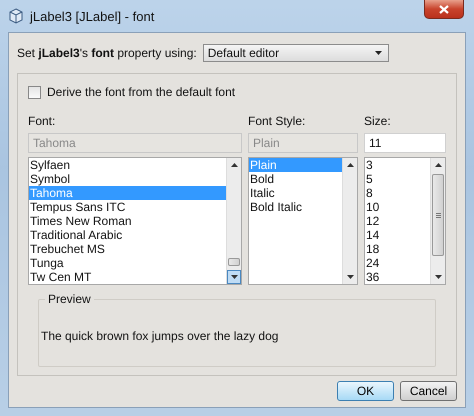  What do you see at coordinates (42, 122) in the screenshot?
I see `field-label: Font:` at bounding box center [42, 122].